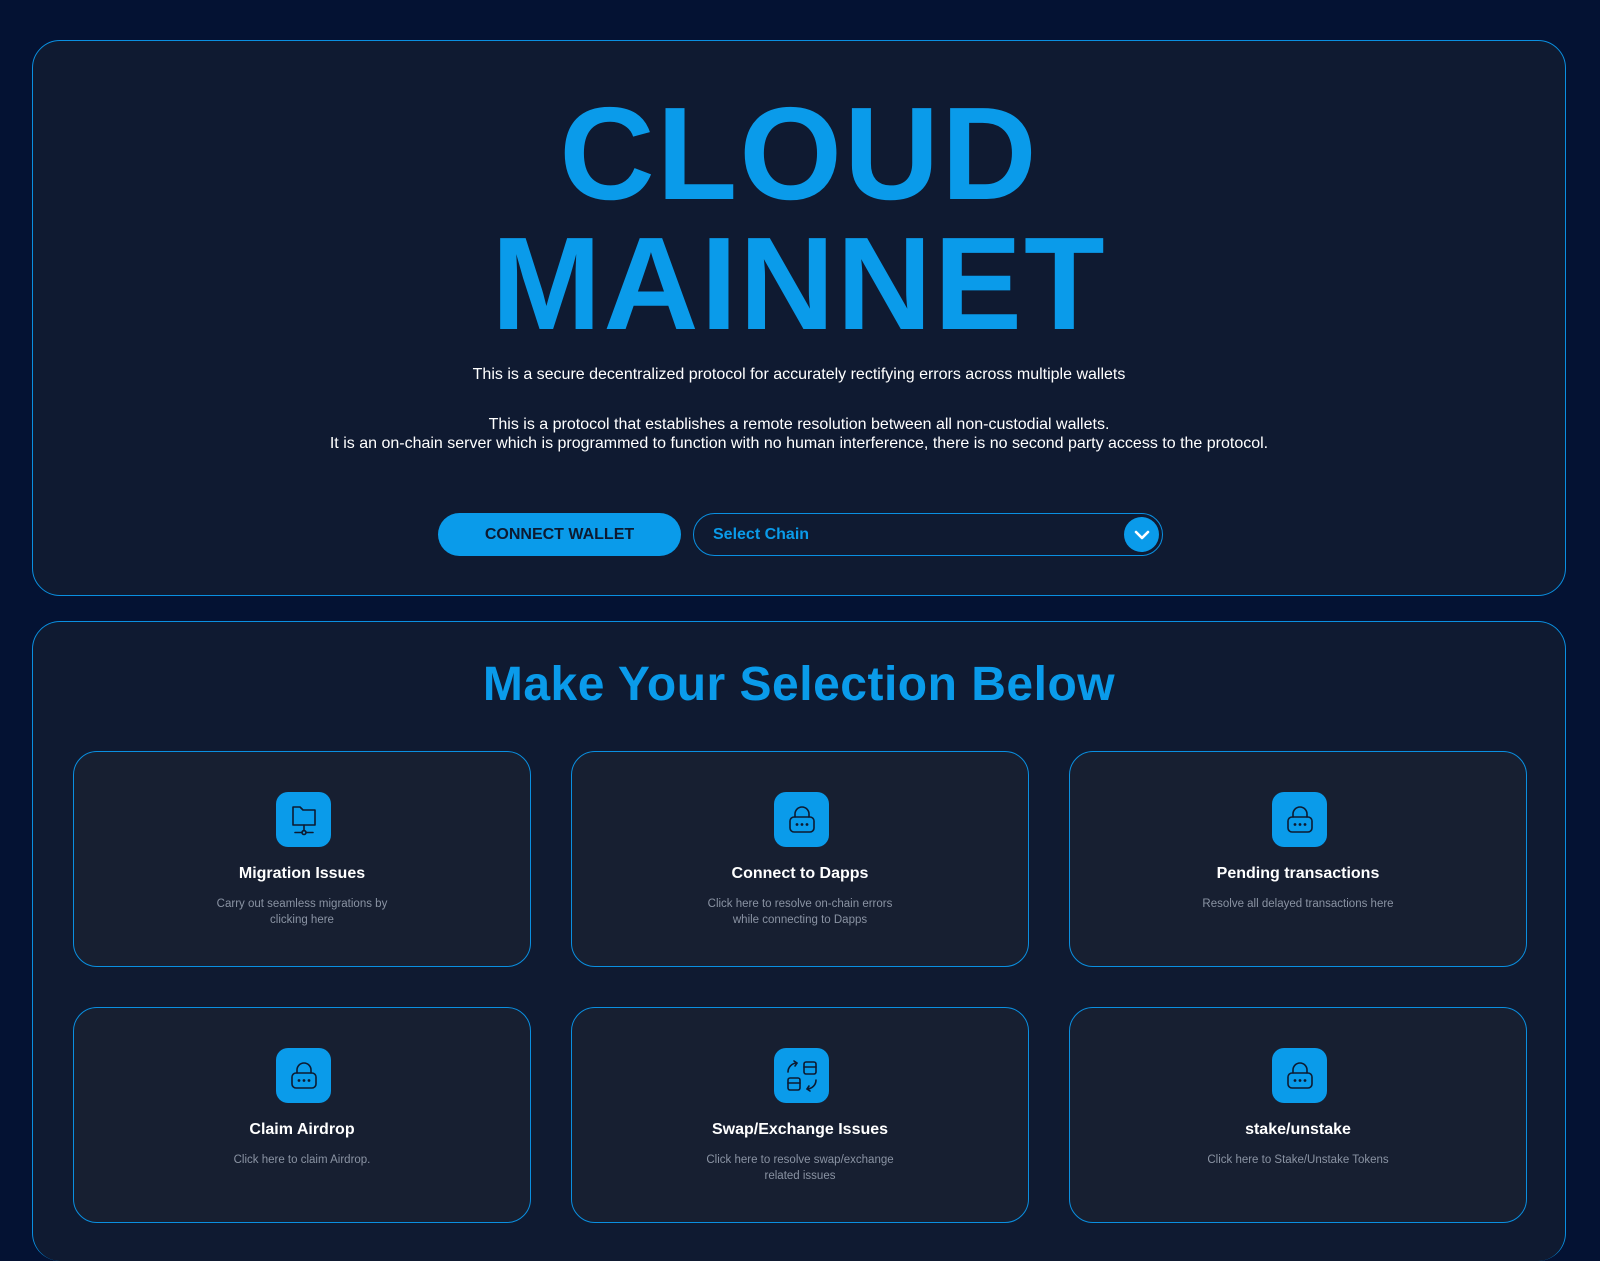 Image resolution: width=1600 pixels, height=1261 pixels. Describe the element at coordinates (303, 819) in the screenshot. I see `folder-network-icon` at that location.